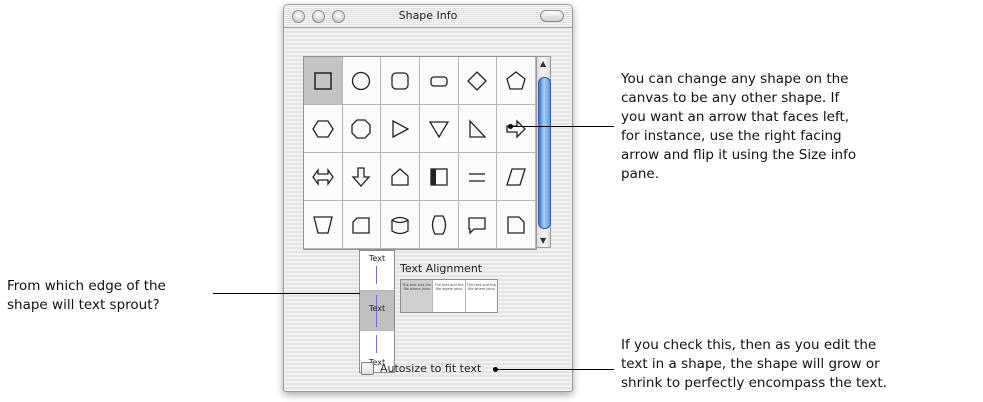  Describe the element at coordinates (376, 344) in the screenshot. I see `bottom-marker-line` at that location.